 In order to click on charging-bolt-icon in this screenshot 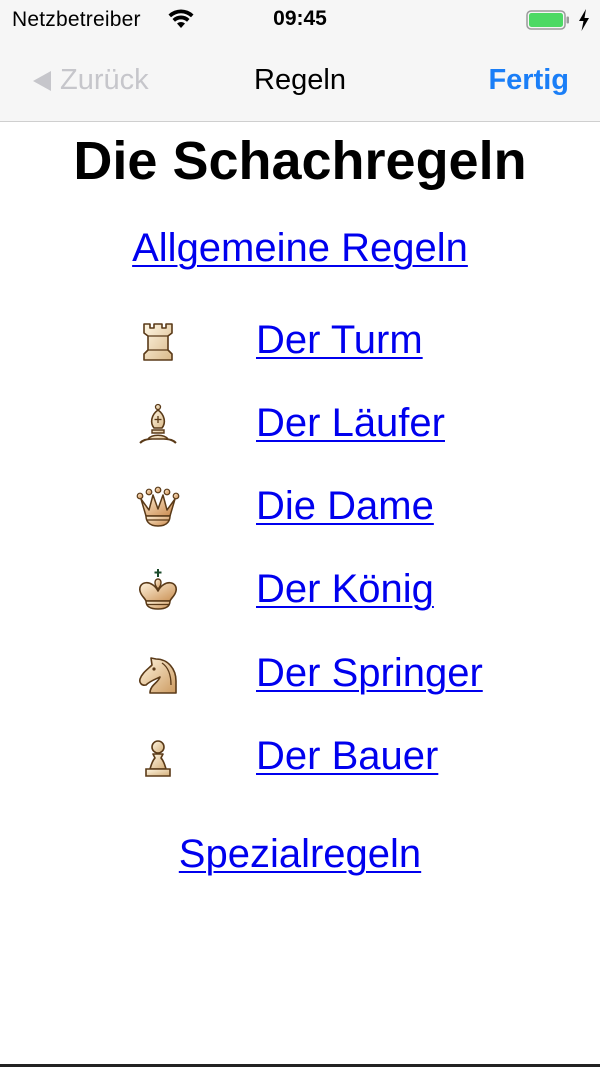, I will do `click(584, 20)`.